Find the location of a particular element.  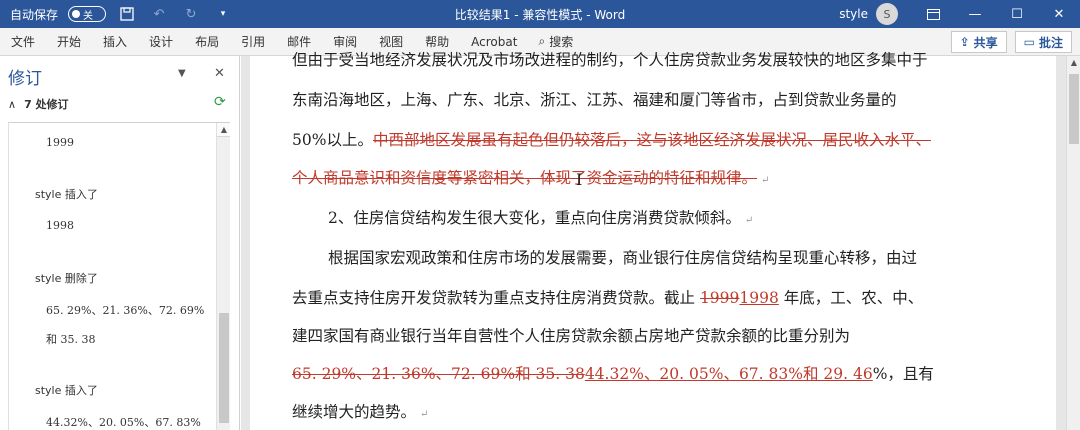

doc-line: 个人商品意识和资信度等紧密相关，体现了资金运动的特征和规律。 ↵ is located at coordinates (530, 177).